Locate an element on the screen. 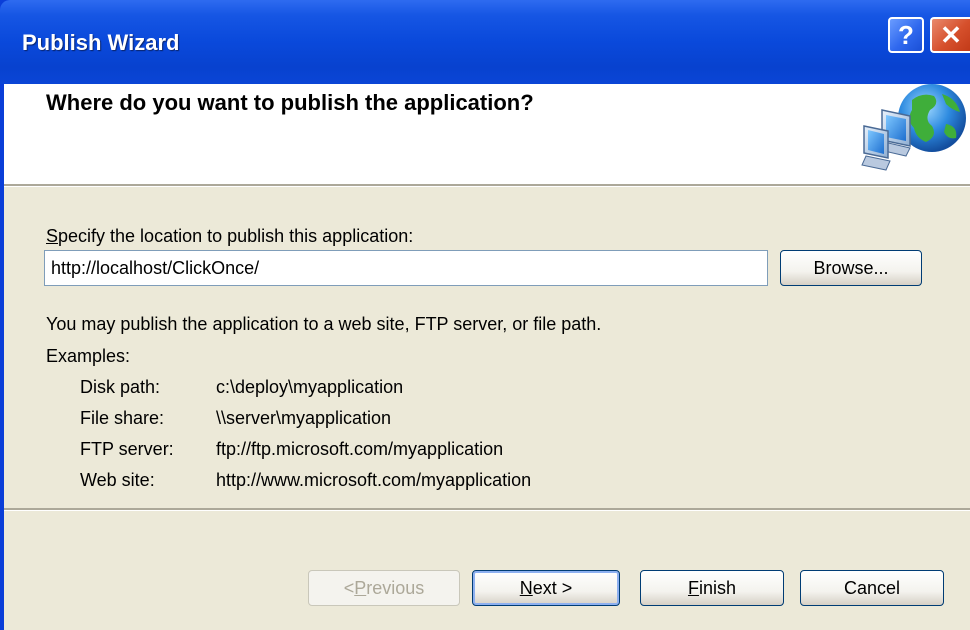 The width and height of the screenshot is (970, 630). example-kind: Web site: is located at coordinates (117, 480).